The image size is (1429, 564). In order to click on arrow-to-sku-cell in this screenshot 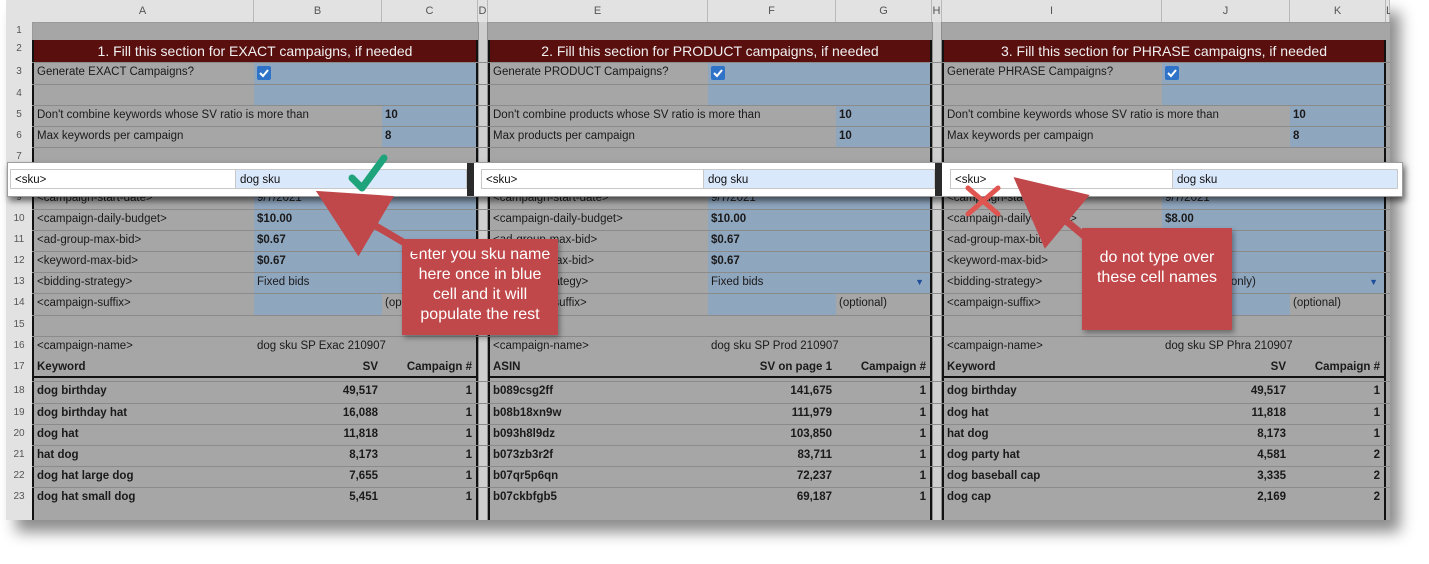, I will do `click(368, 223)`.